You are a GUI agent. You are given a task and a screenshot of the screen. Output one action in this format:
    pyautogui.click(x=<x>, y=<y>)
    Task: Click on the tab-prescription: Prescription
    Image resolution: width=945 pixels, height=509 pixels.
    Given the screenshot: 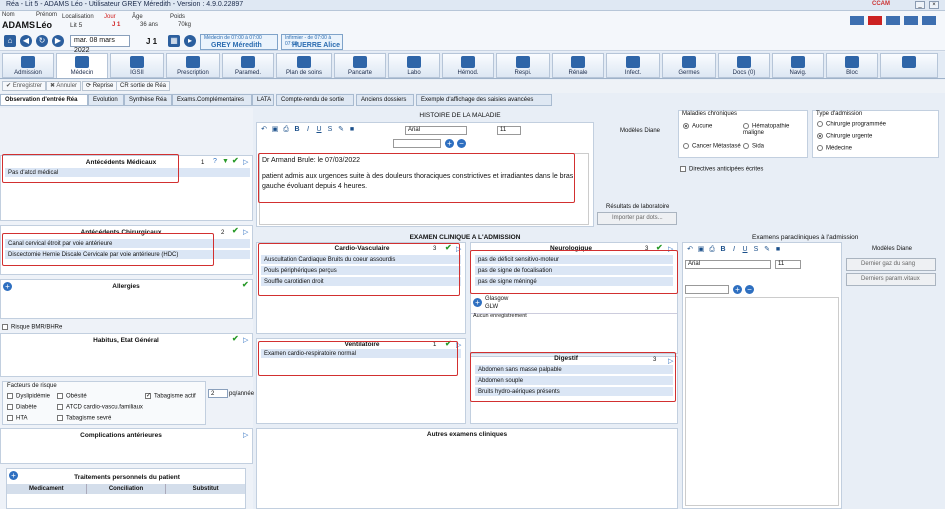 What is the action you would take?
    pyautogui.click(x=193, y=65)
    